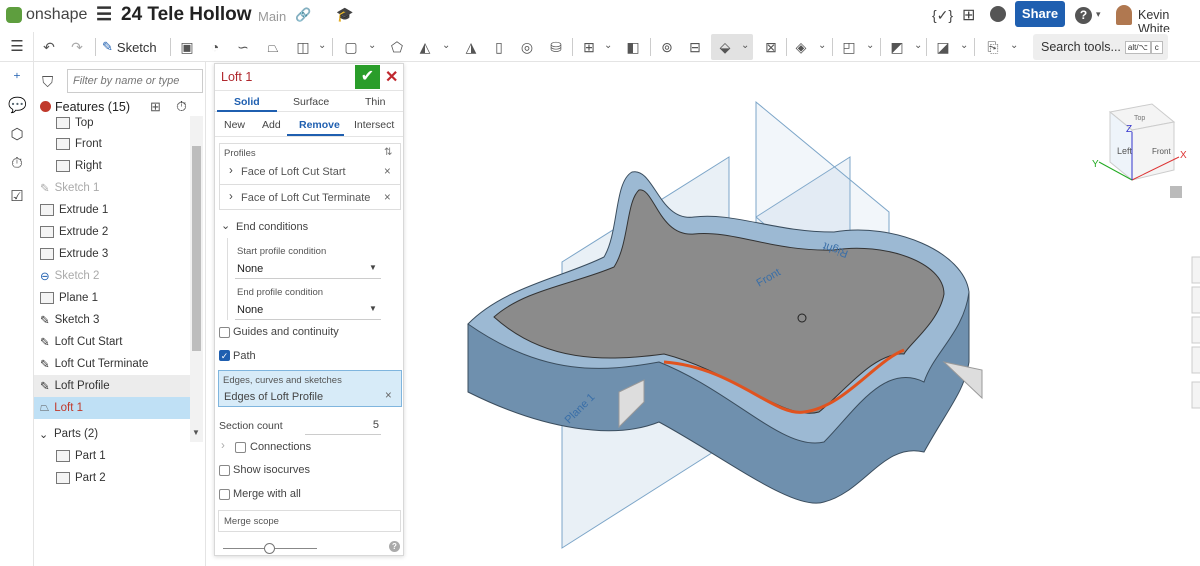 This screenshot has width=1200, height=566. I want to click on view-cube: Left Front Top X Y Z, so click(1139, 142).